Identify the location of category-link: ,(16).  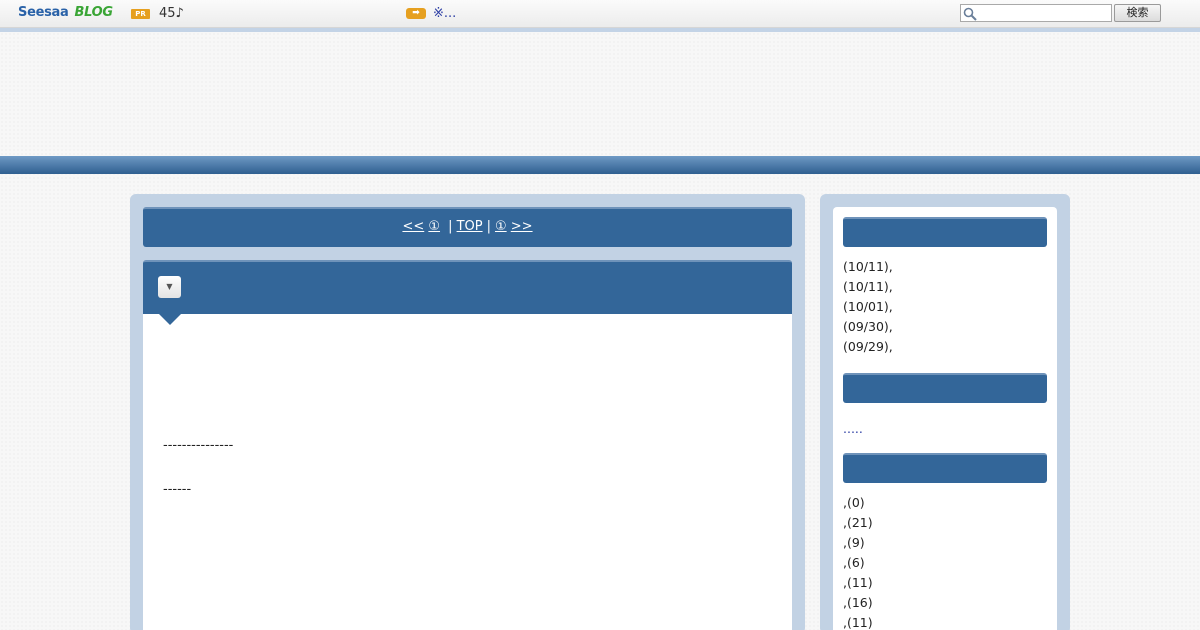
(858, 603).